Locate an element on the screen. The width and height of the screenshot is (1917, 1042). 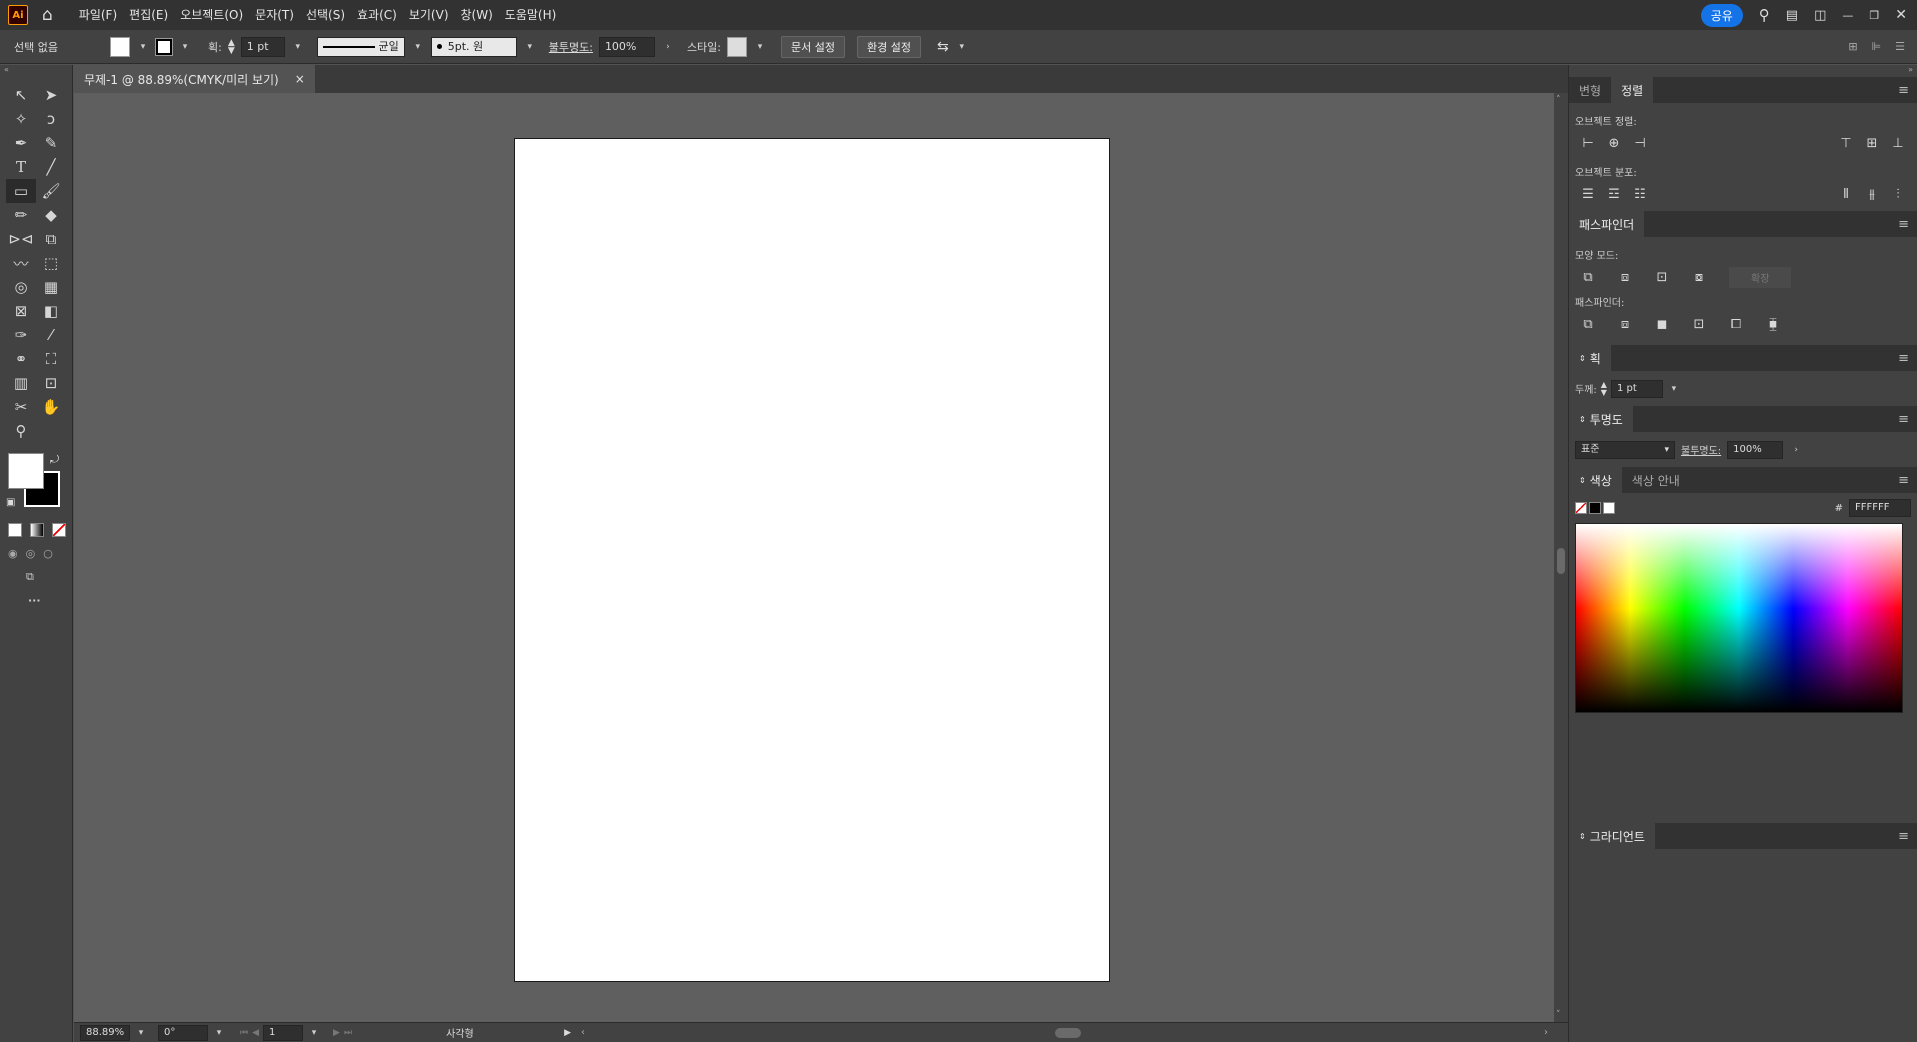
line-style-select: 균일 is located at coordinates (360, 46).